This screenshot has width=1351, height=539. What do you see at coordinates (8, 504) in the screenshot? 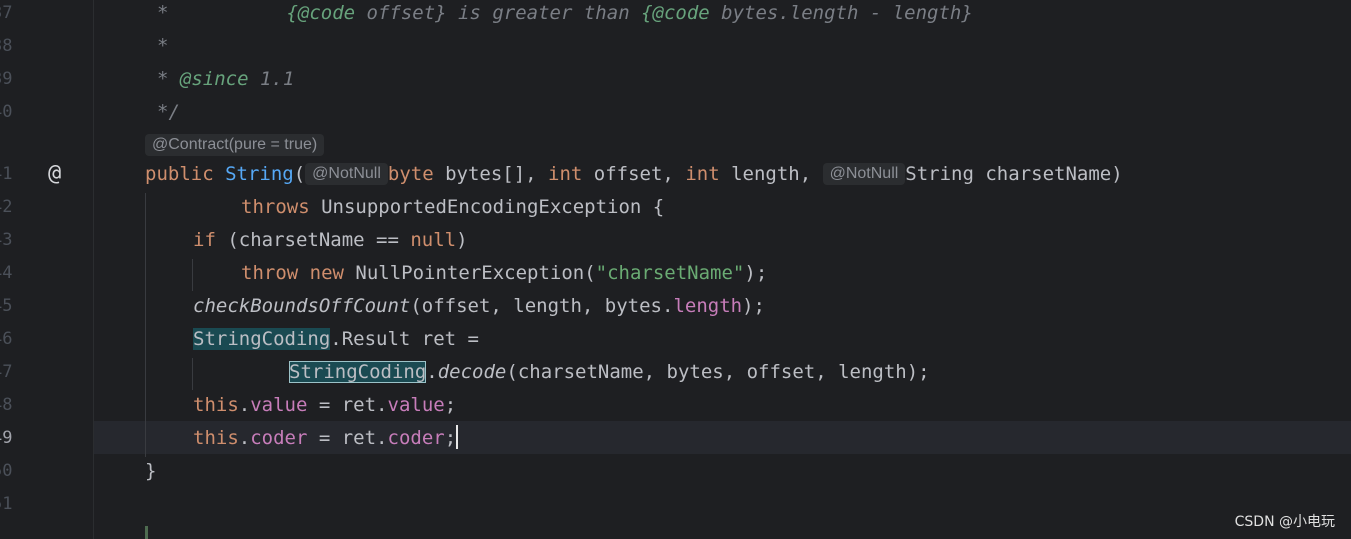
I see `line-number: 51` at bounding box center [8, 504].